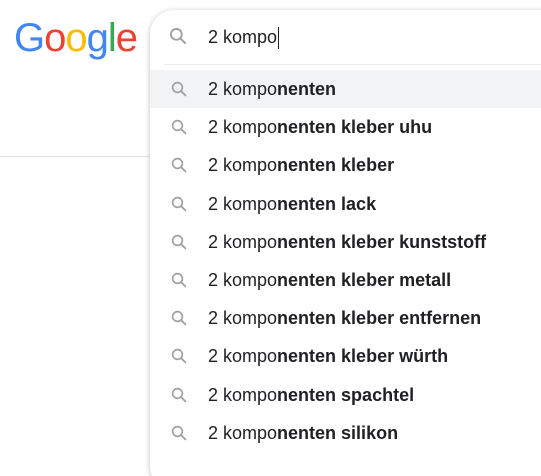  I want to click on suggestion-completion: nenten kleber, so click(336, 165).